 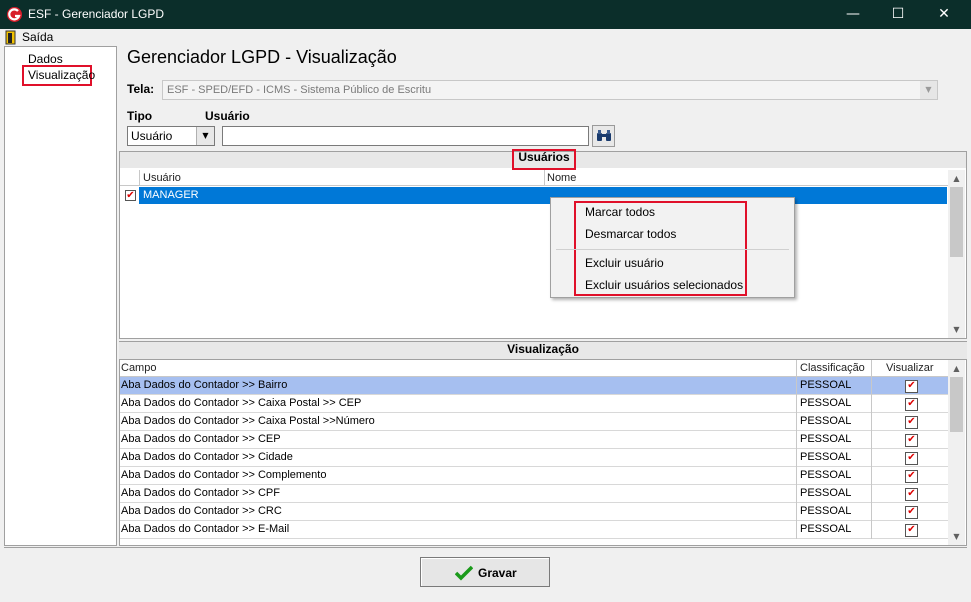 I want to click on page-title: Gerenciador LGPD - Visualização, so click(x=262, y=57).